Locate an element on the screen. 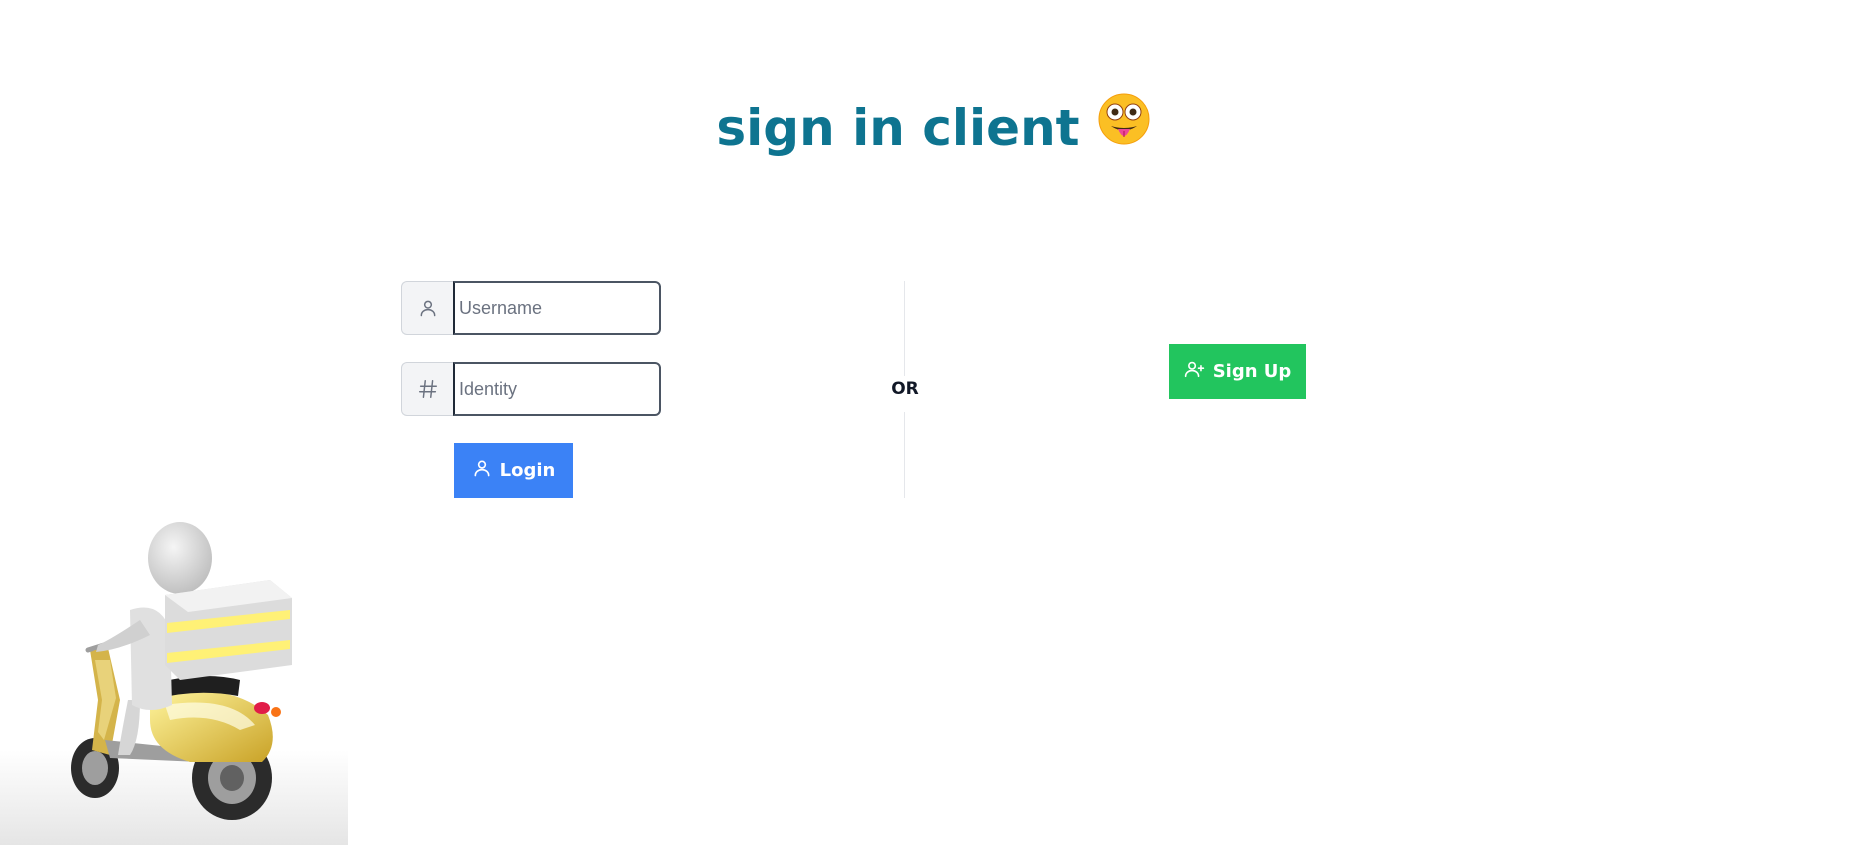  divider-line-bottom is located at coordinates (904, 455).